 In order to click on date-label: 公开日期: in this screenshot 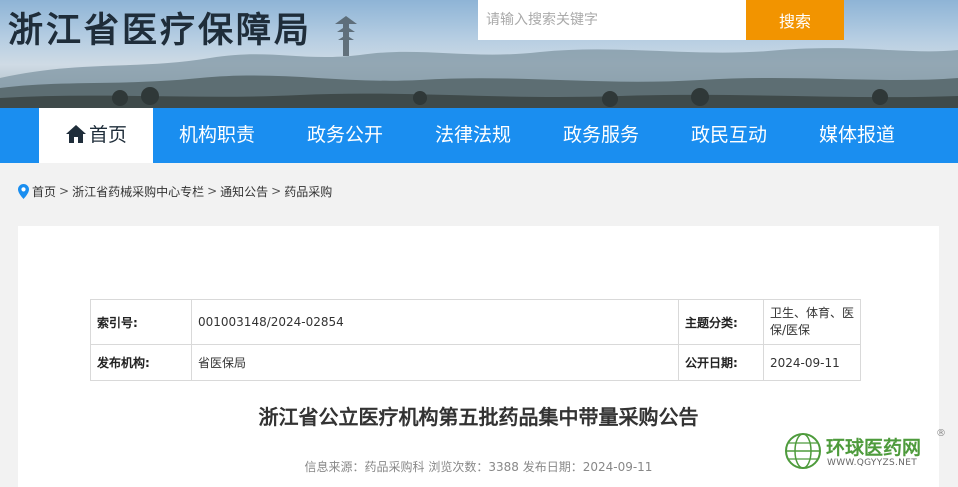, I will do `click(721, 362)`.